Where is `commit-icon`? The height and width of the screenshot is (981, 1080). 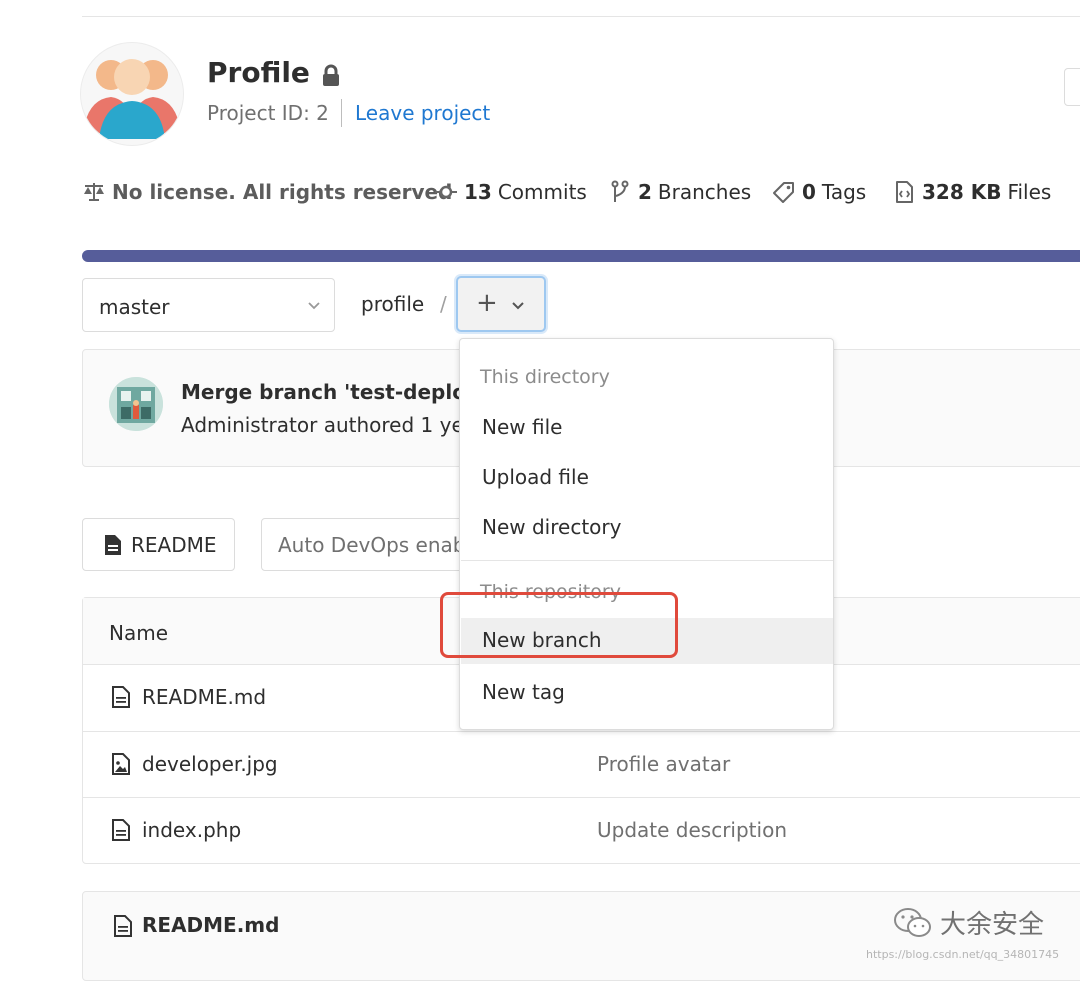
commit-icon is located at coordinates (446, 192).